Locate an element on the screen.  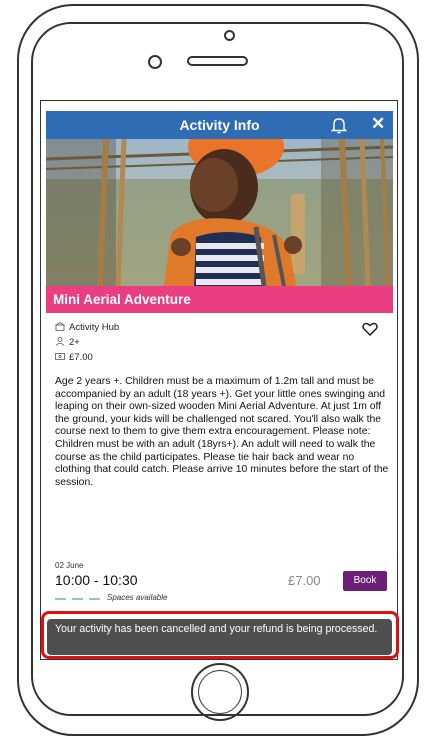
venue-row: Activity Hub is located at coordinates (87, 327).